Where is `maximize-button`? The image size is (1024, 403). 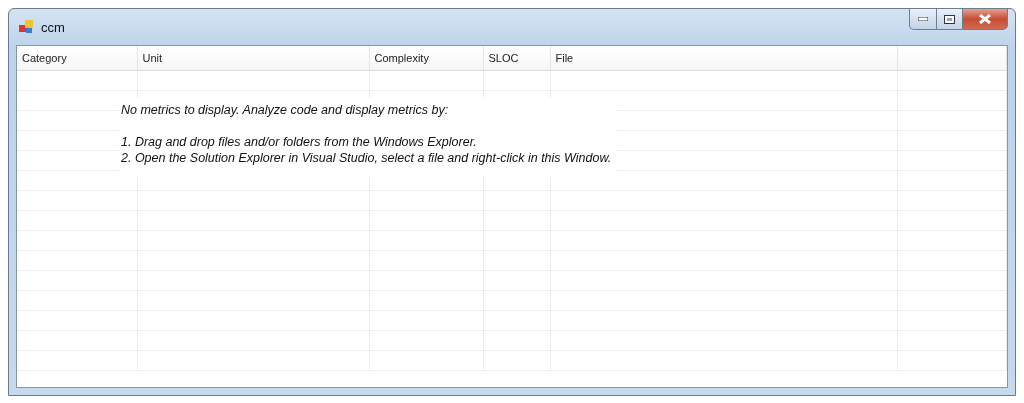
maximize-button is located at coordinates (949, 19).